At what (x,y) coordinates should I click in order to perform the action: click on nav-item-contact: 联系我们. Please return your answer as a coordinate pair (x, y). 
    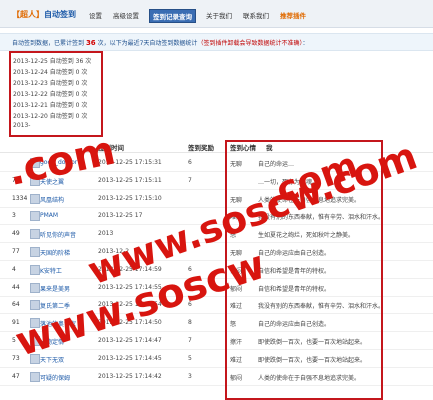
    Looking at the image, I should click on (256, 16).